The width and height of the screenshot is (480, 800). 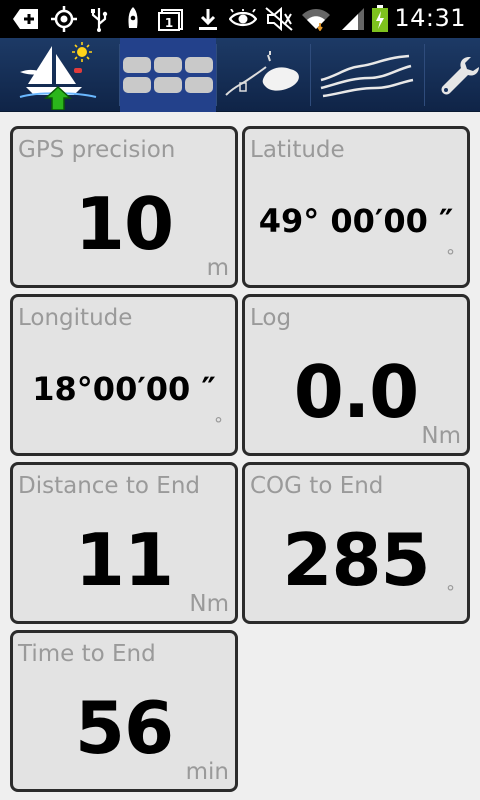 What do you see at coordinates (64, 19) in the screenshot?
I see `gps-target-icon` at bounding box center [64, 19].